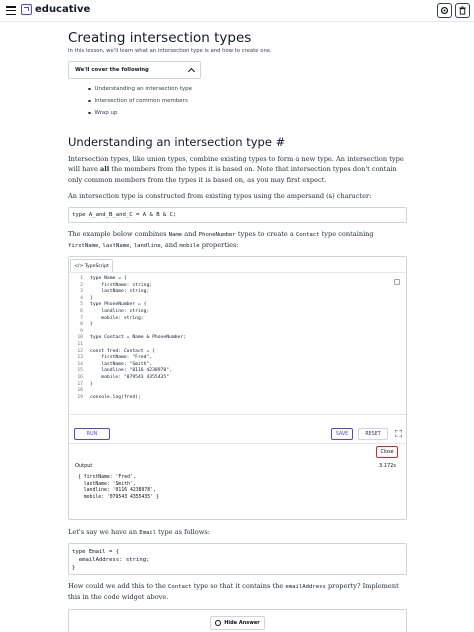  Describe the element at coordinates (81, 278) in the screenshot. I see `line-number: 1` at that location.